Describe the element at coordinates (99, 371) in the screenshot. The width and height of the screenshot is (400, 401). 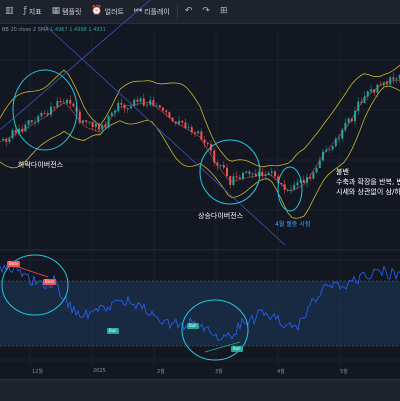
I see `time-label: 2025` at that location.